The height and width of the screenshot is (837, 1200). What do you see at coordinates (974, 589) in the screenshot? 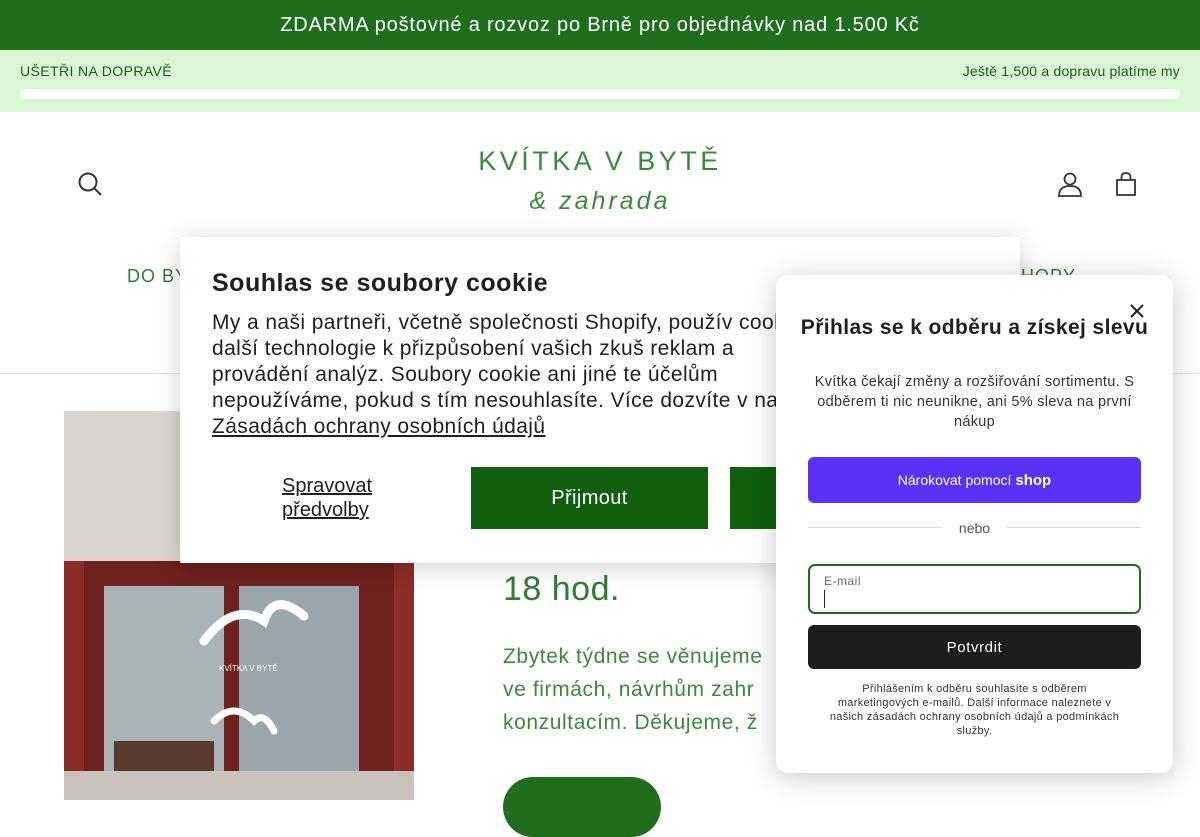
I see `email-field: E-mail` at bounding box center [974, 589].